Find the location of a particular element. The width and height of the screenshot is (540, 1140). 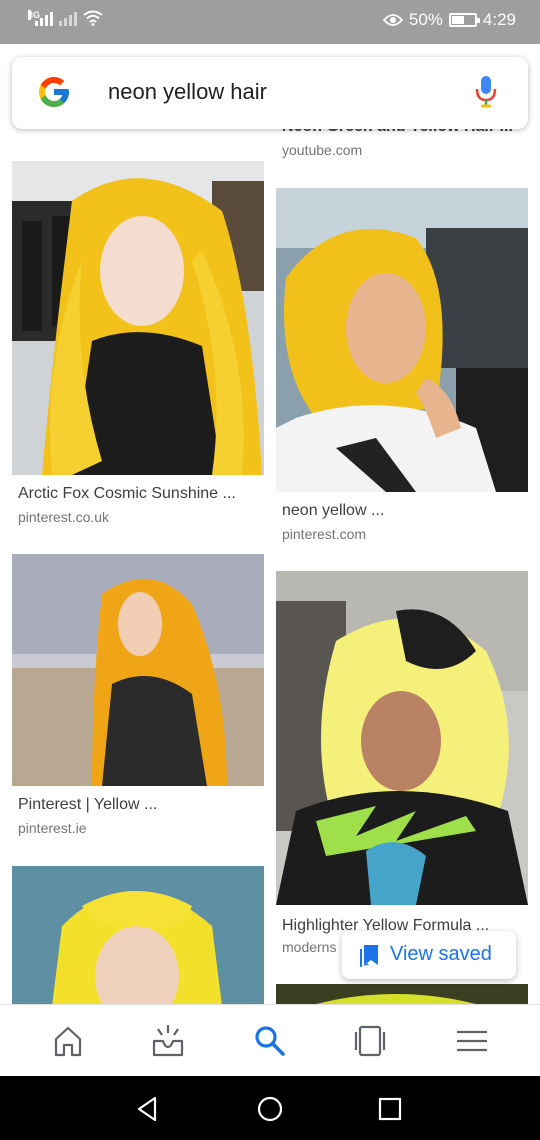

menu-icon is located at coordinates (472, 1041).